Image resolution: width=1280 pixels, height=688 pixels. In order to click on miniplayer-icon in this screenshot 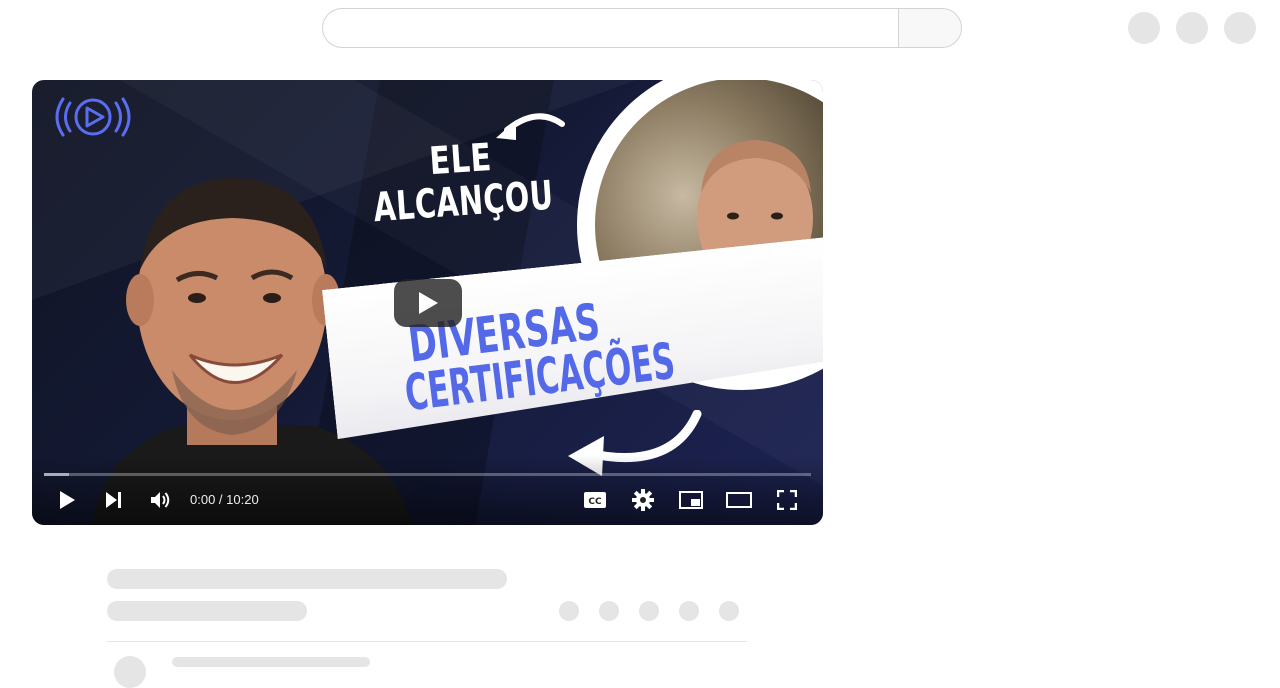, I will do `click(691, 500)`.